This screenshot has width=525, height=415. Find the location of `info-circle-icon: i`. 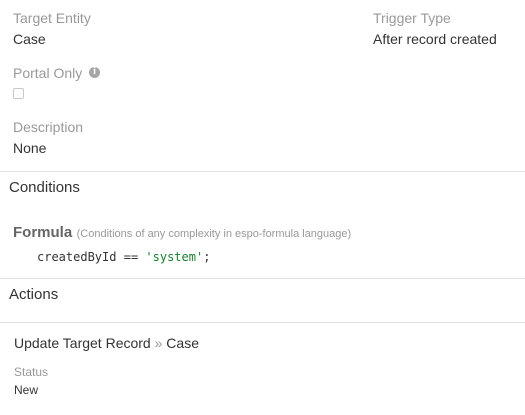

info-circle-icon: i is located at coordinates (94, 72).